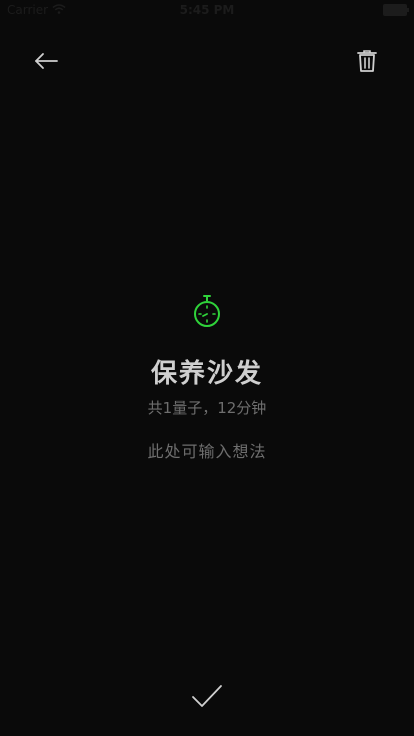 This screenshot has height=736, width=414. What do you see at coordinates (207, 408) in the screenshot?
I see `task-summary: 共1量子，12分钟` at bounding box center [207, 408].